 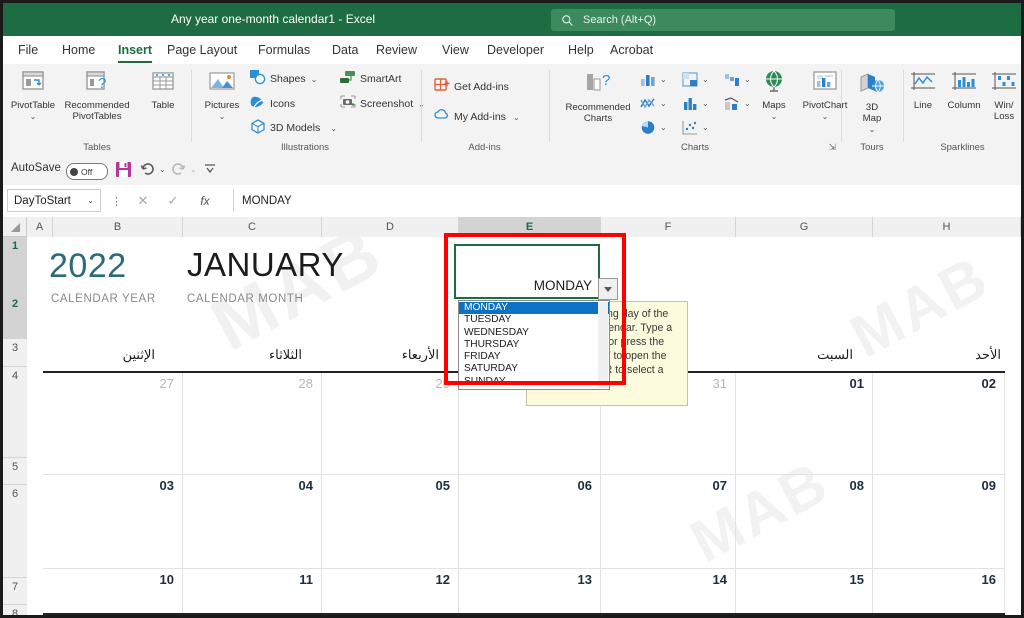 I want to click on row-header-8: 8, so click(x=15, y=610).